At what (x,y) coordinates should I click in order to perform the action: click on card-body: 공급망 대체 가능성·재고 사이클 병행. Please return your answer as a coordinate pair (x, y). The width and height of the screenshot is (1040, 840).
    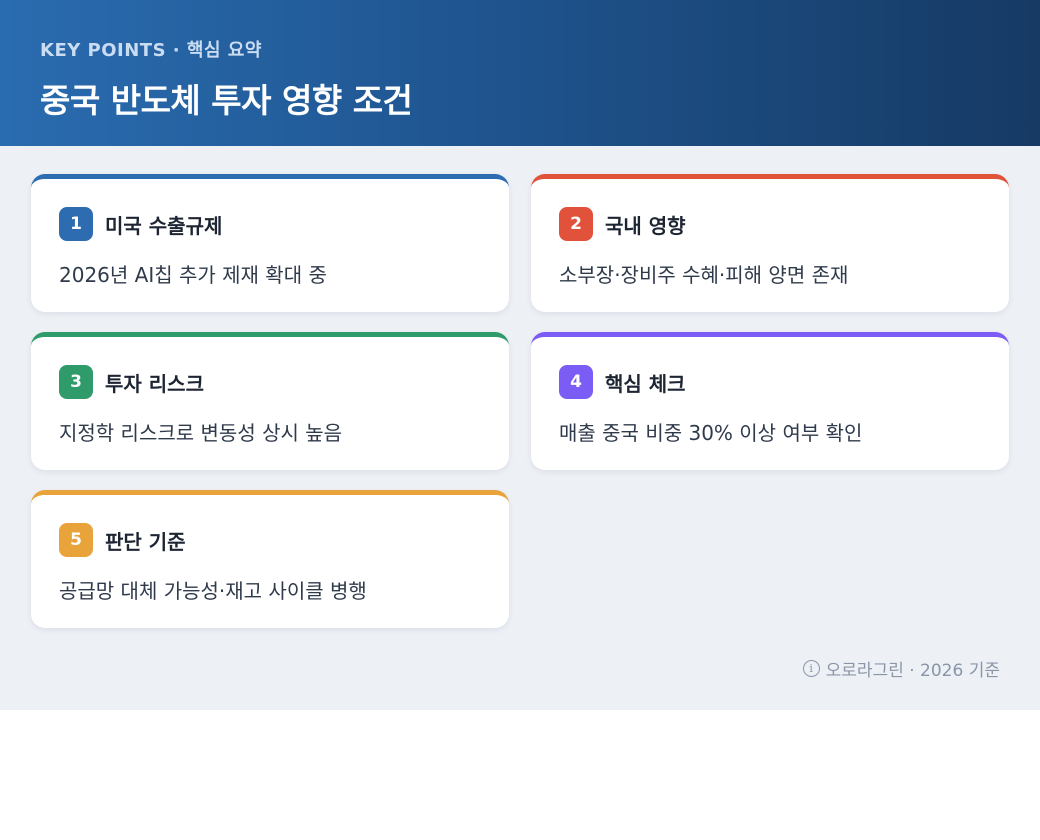
    Looking at the image, I should click on (213, 591).